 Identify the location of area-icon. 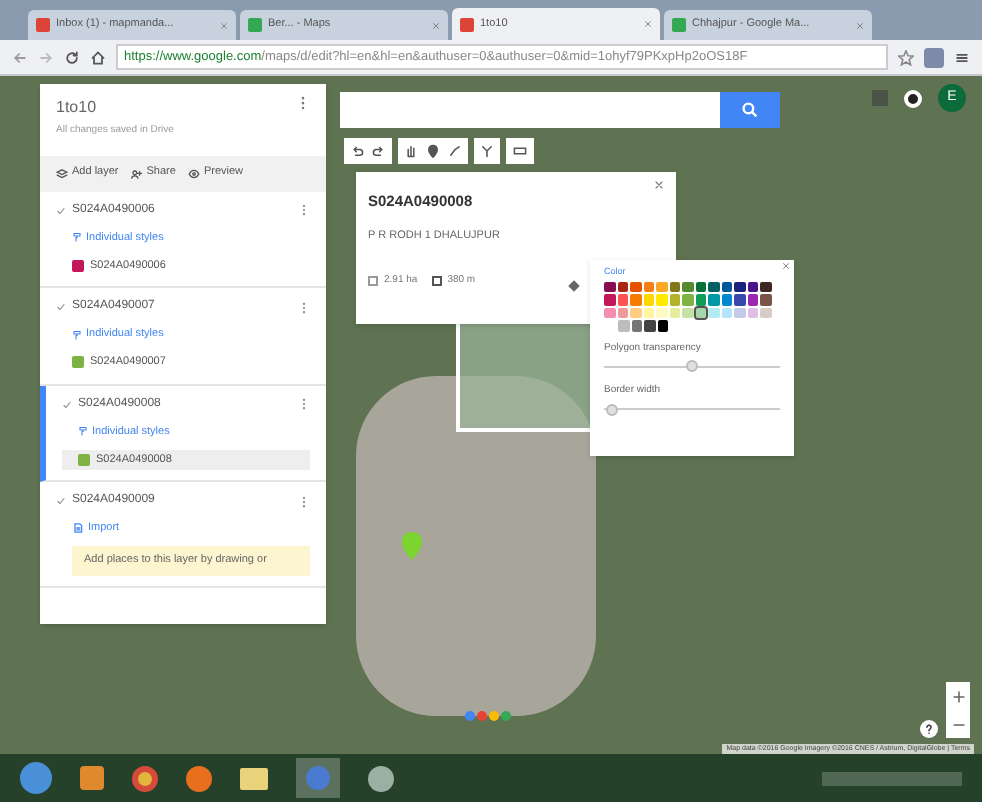
(373, 280).